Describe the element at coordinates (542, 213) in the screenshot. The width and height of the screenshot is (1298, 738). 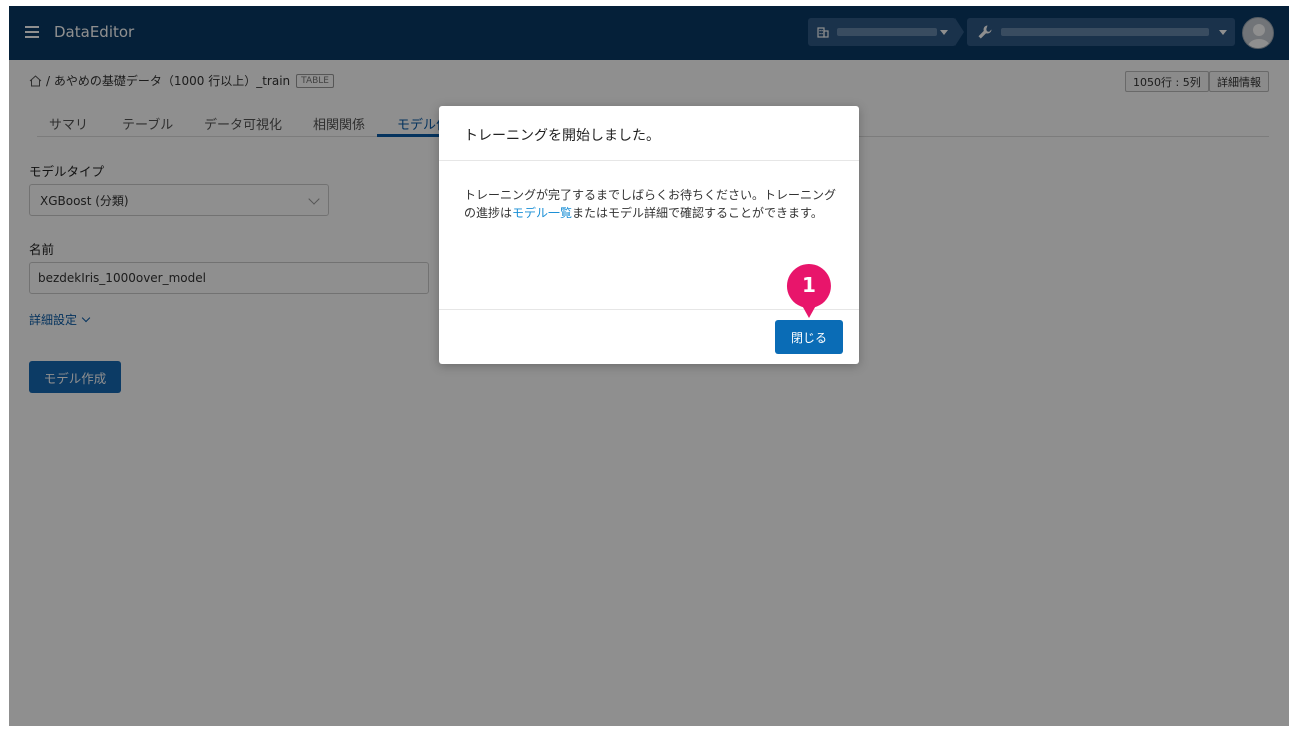
I see `model-list-link: モデル一覧` at that location.